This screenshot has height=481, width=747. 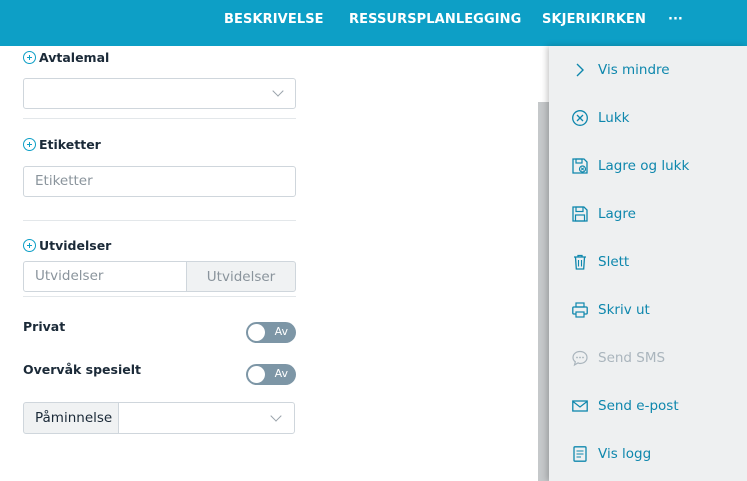 What do you see at coordinates (614, 262) in the screenshot?
I see `menu-item-label: Slett` at bounding box center [614, 262].